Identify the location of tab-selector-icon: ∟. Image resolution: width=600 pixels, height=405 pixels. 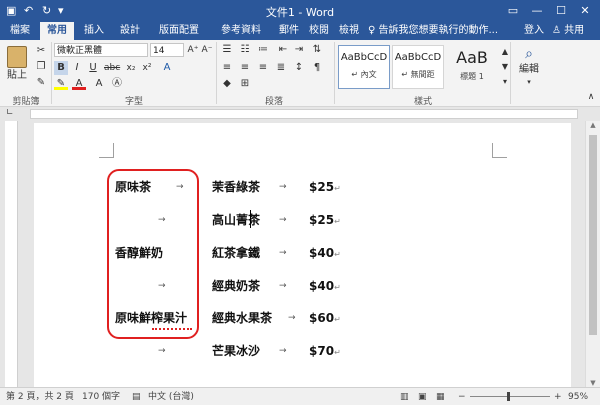
(10, 113).